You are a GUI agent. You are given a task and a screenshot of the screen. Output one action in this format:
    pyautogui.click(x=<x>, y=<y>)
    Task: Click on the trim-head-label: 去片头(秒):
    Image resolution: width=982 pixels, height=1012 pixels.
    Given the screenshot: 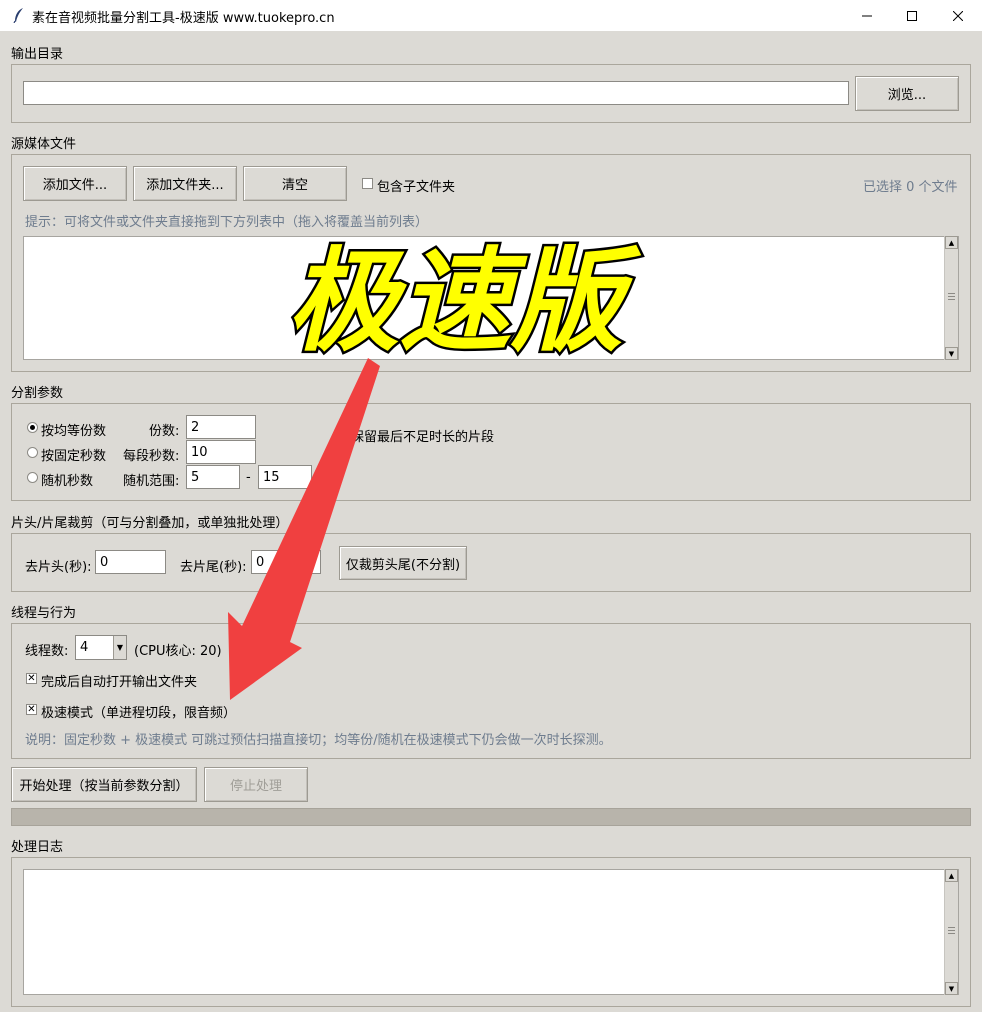 What is the action you would take?
    pyautogui.click(x=58, y=567)
    